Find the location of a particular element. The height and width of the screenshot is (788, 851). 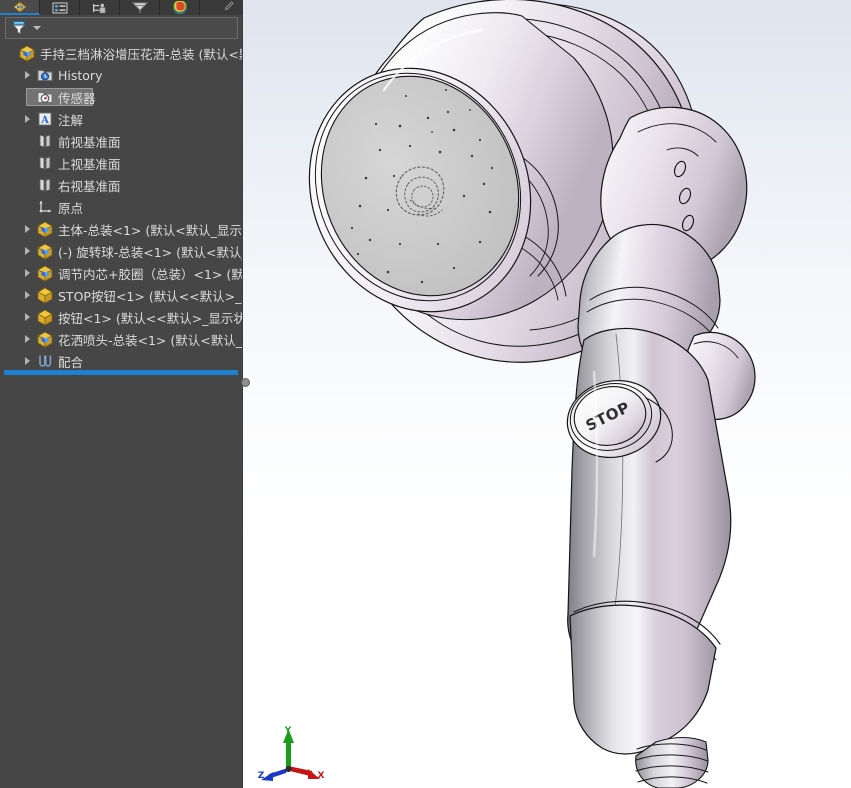

dimxpert-manager-tab is located at coordinates (140, 7).